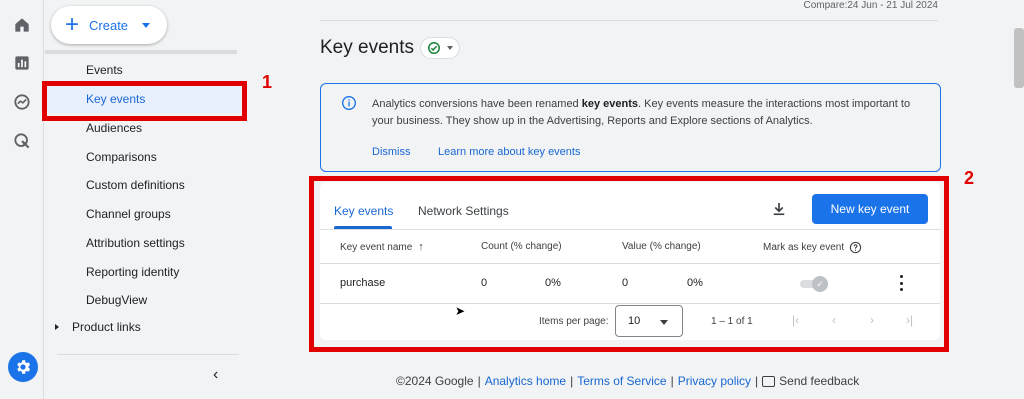 This screenshot has width=1024, height=399. I want to click on create-button: + Create, so click(109, 25).